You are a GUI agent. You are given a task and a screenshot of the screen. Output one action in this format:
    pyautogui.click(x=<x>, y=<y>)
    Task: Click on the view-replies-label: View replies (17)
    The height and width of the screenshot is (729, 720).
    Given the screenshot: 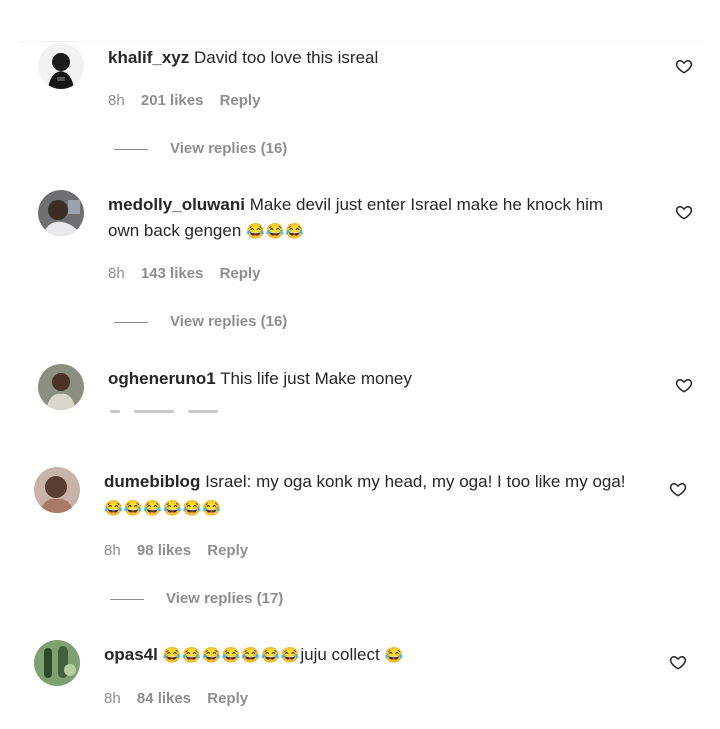 What is the action you would take?
    pyautogui.click(x=225, y=598)
    